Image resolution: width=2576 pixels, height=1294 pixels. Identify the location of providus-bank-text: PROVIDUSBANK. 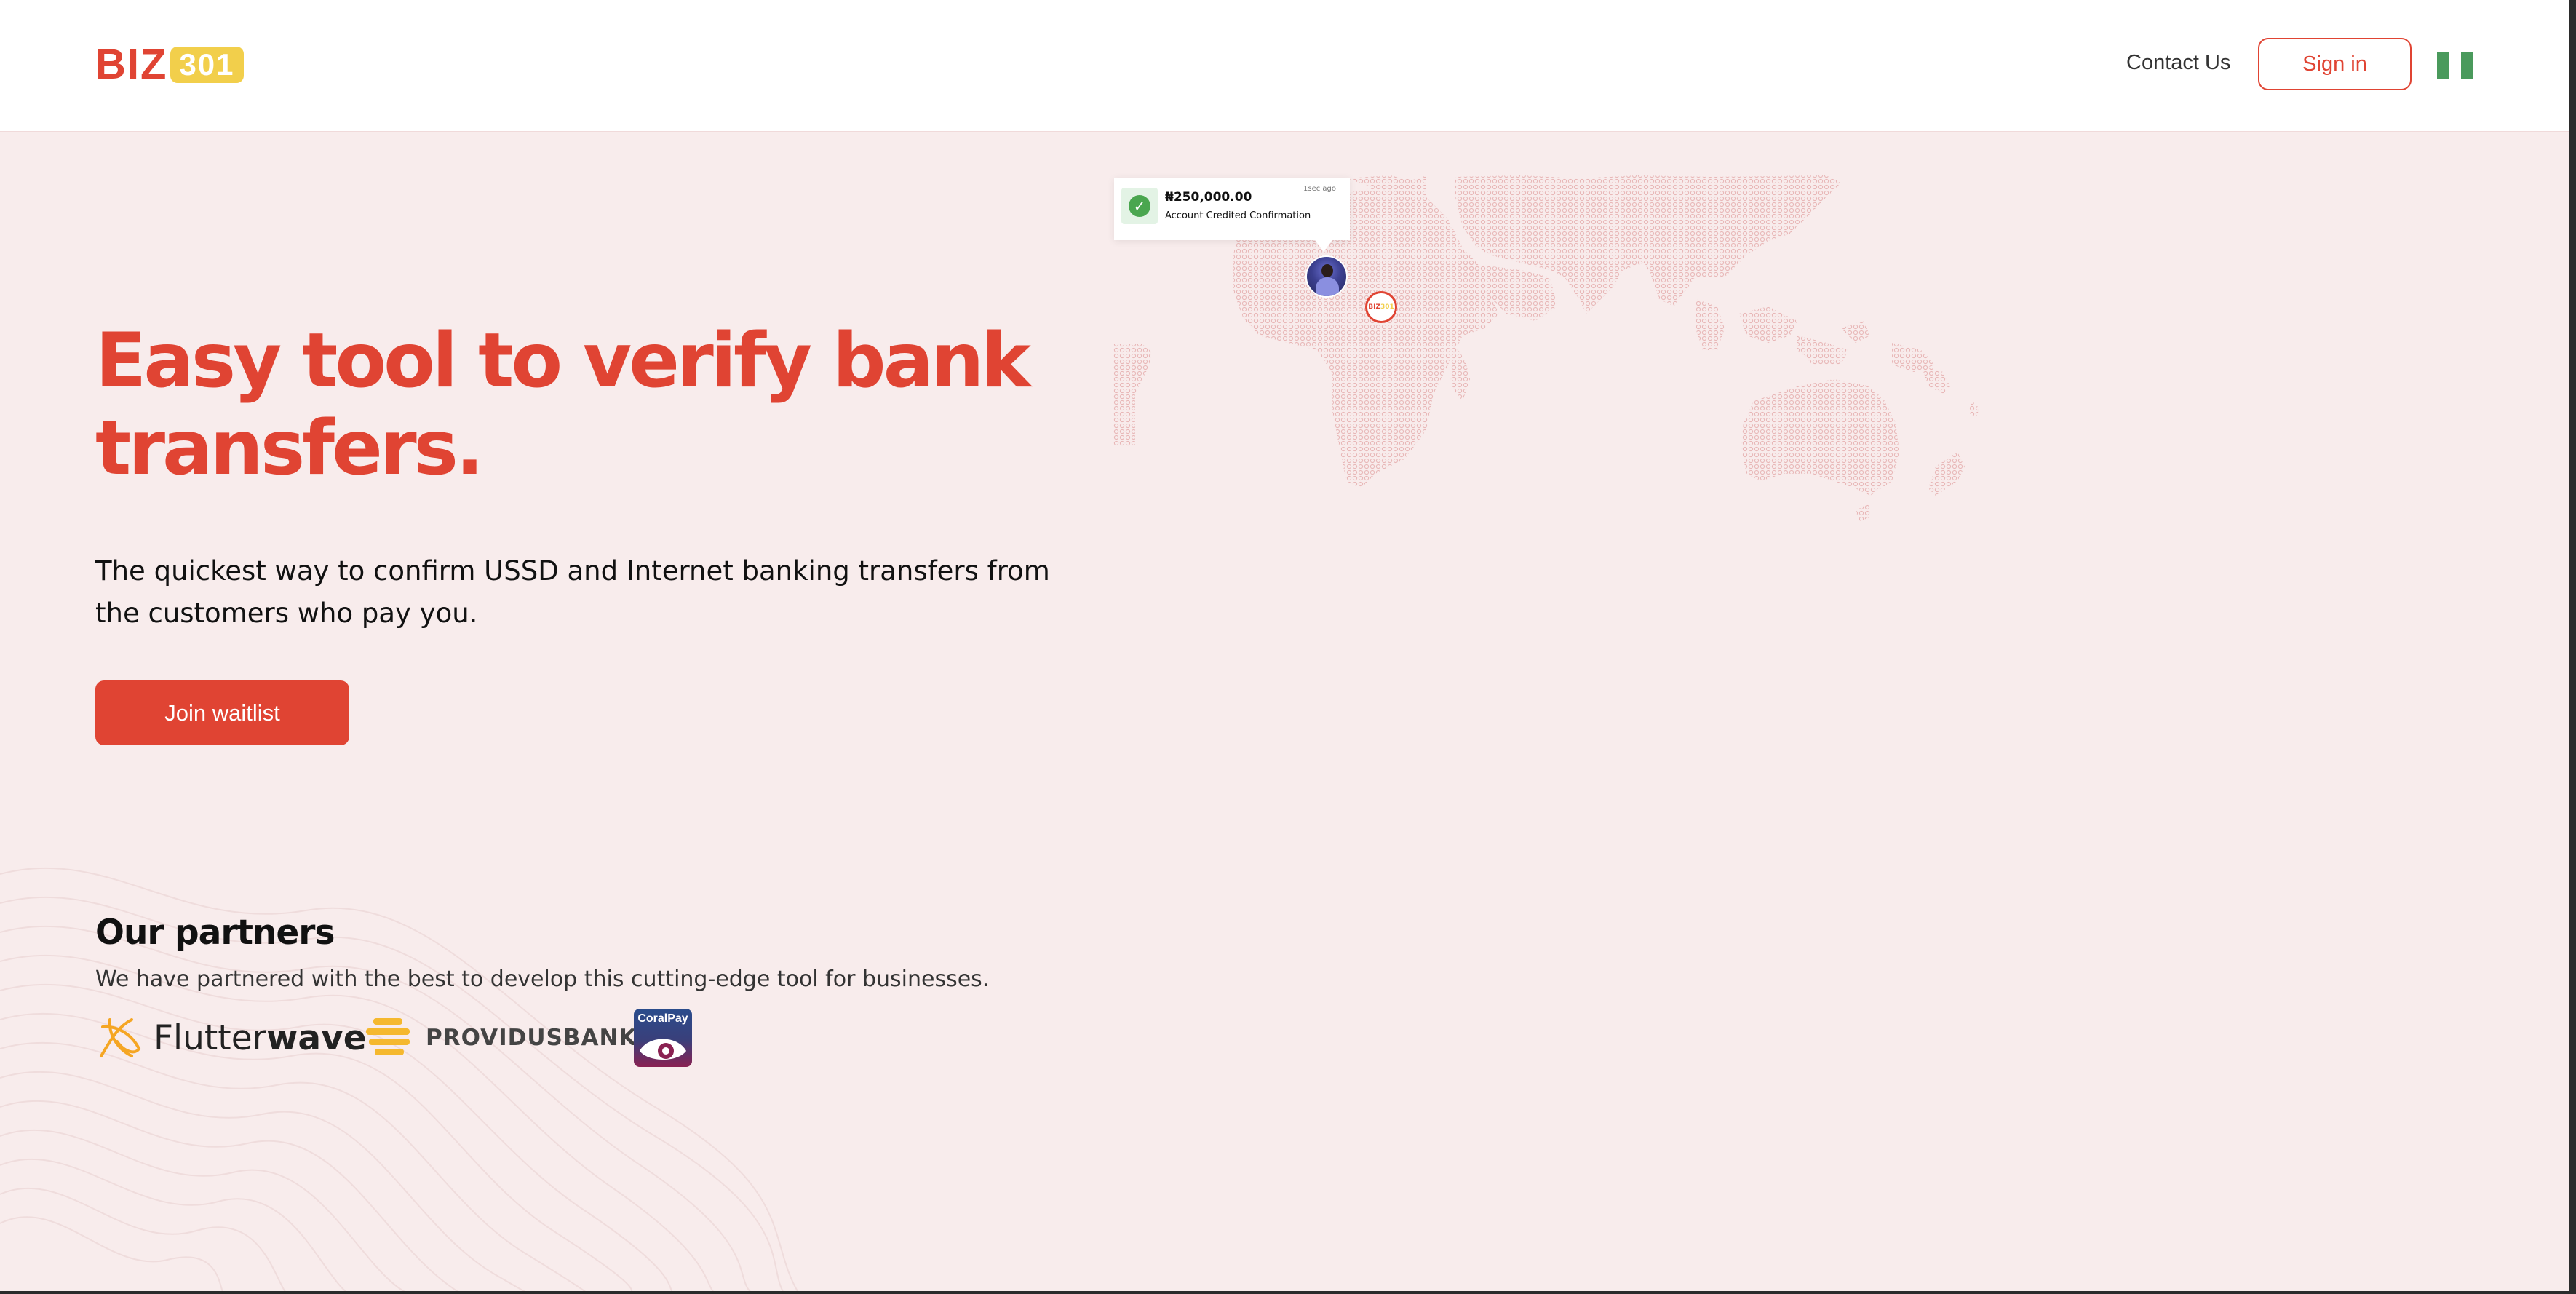
(531, 1038).